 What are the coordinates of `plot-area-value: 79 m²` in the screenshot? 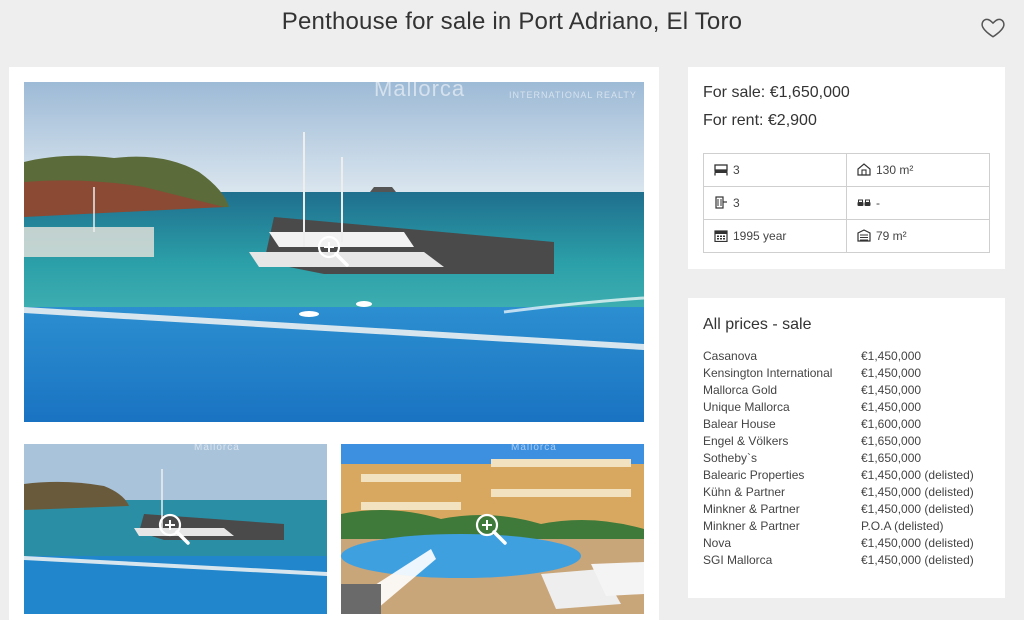 It's located at (891, 236).